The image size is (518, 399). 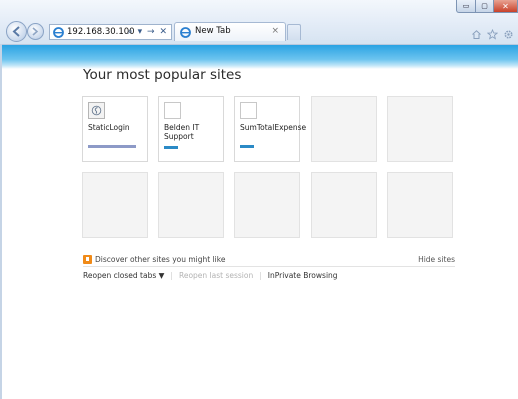 What do you see at coordinates (216, 275) in the screenshot?
I see `reopen-last-session-link: Reopen last session` at bounding box center [216, 275].